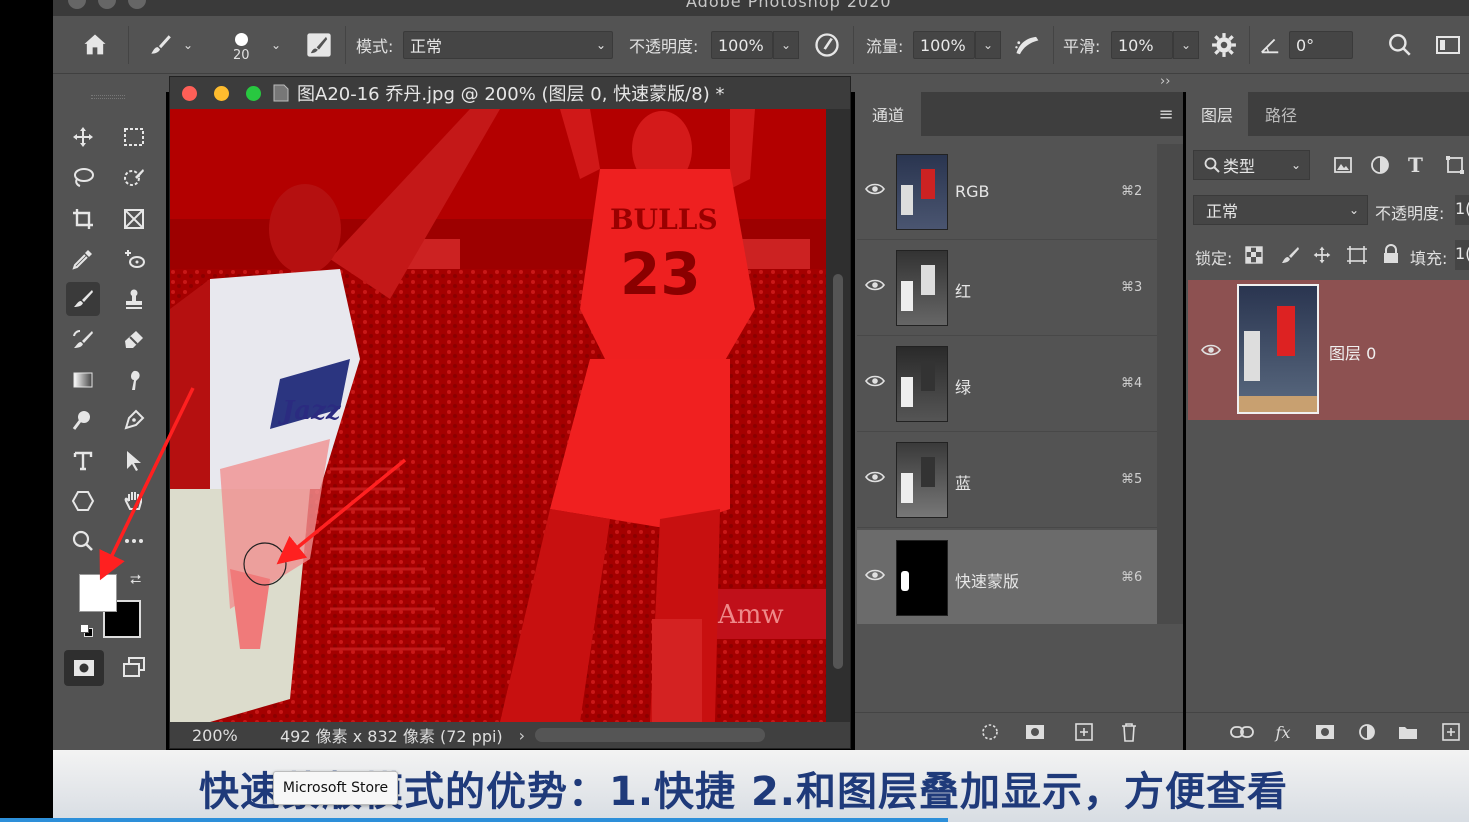 This screenshot has width=1469, height=822. Describe the element at coordinates (1007, 480) in the screenshot. I see `channel-row-blue: 蓝 ⌘5` at that location.